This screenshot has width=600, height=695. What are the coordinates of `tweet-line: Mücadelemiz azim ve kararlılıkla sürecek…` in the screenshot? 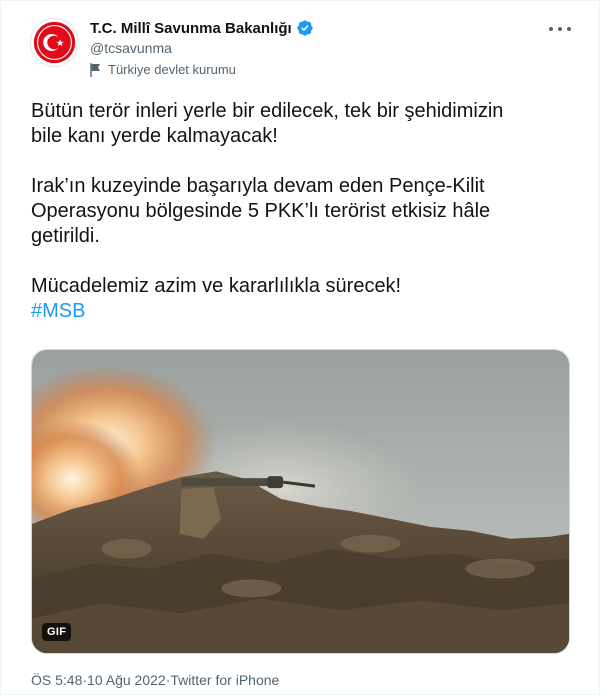 It's located at (216, 286).